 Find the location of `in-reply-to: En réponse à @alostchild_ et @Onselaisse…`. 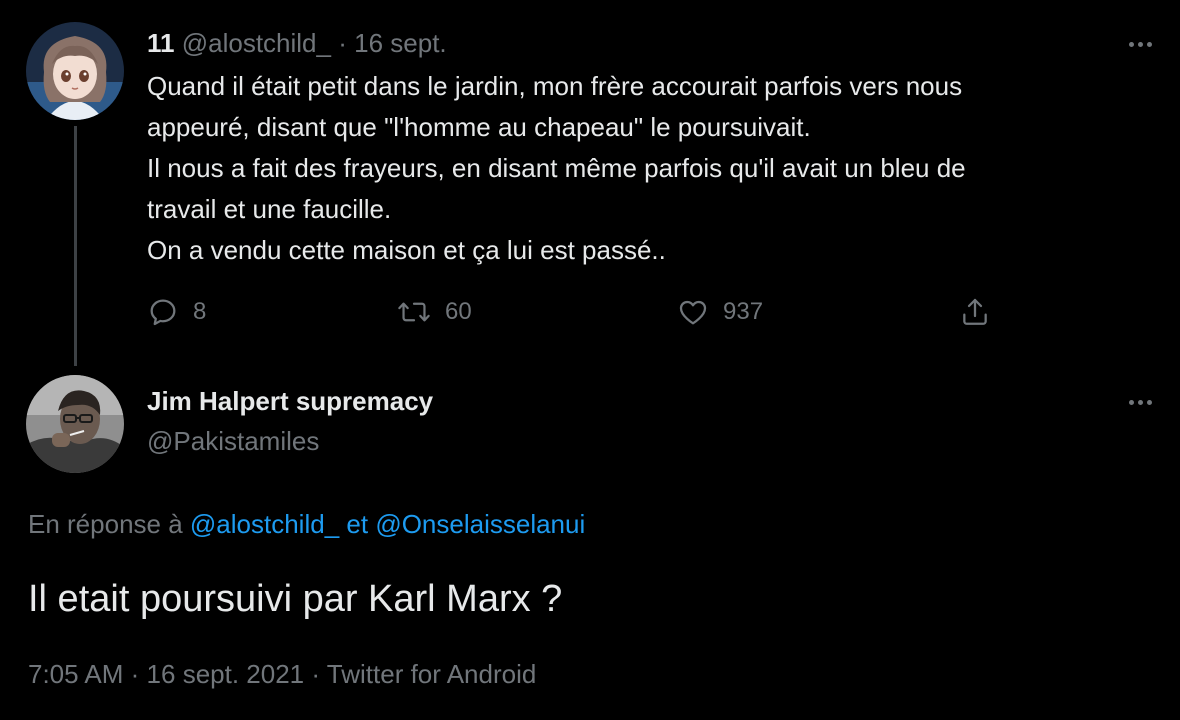

in-reply-to: En réponse à @alostchild_ et @Onselaisse… is located at coordinates (306, 524).